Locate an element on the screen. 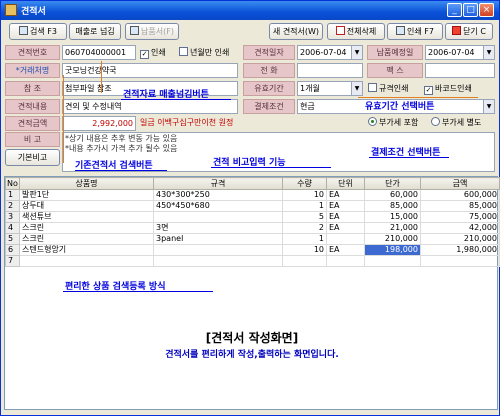 The height and width of the screenshot is (416, 500). column-header: No is located at coordinates (12, 183).